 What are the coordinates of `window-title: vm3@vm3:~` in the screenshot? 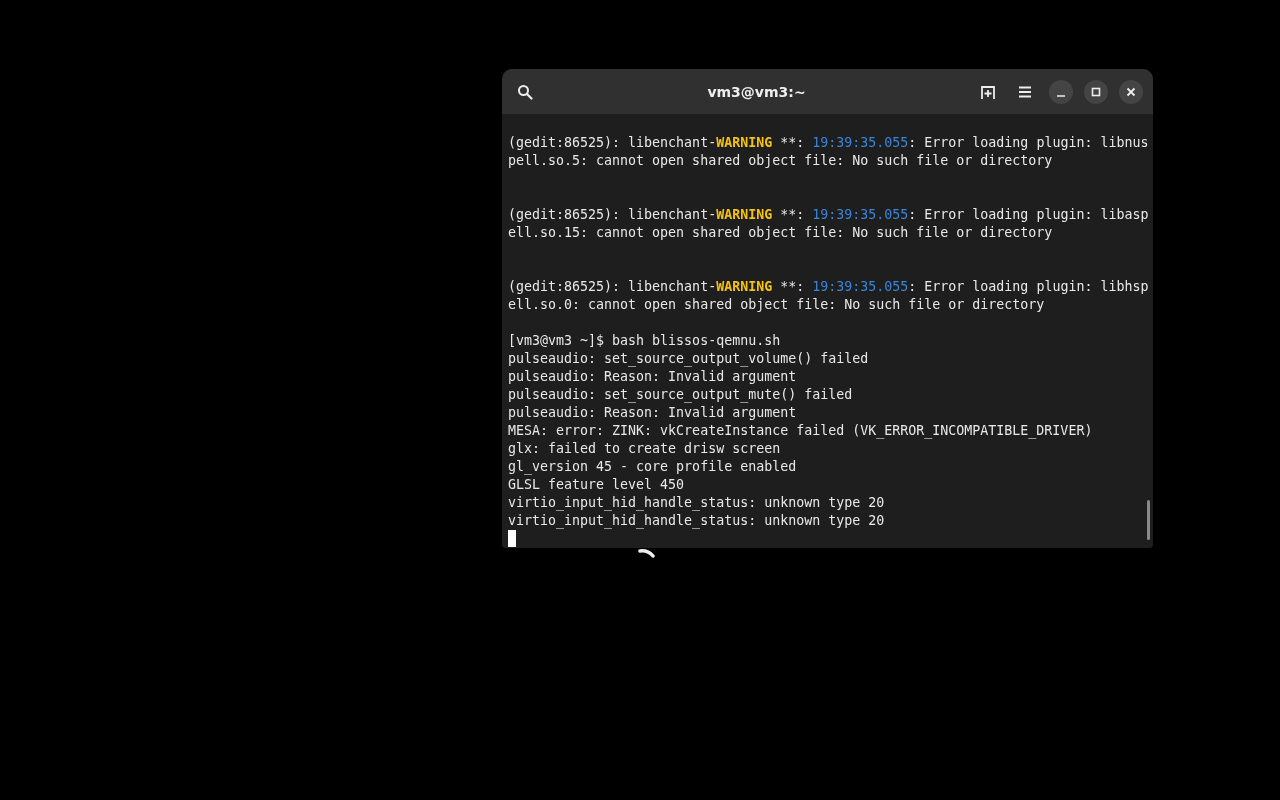 It's located at (756, 91).